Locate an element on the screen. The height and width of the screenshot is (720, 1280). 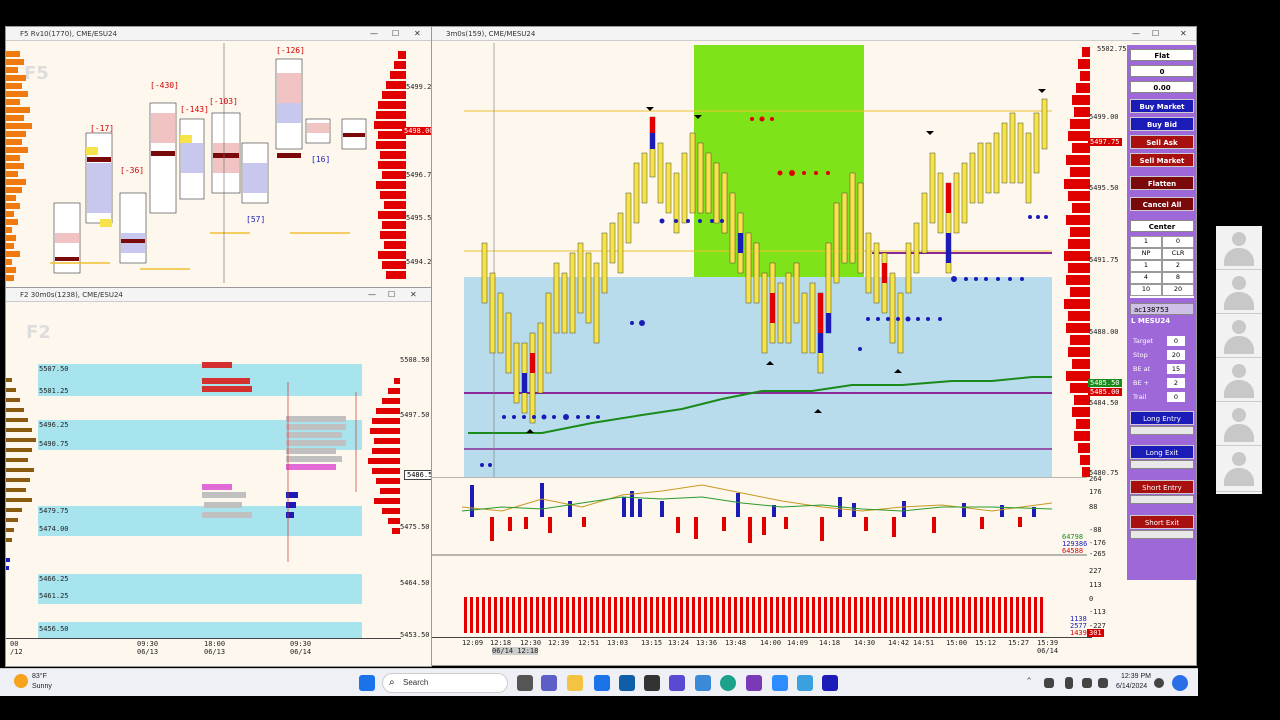
media-icon is located at coordinates (677, 683).